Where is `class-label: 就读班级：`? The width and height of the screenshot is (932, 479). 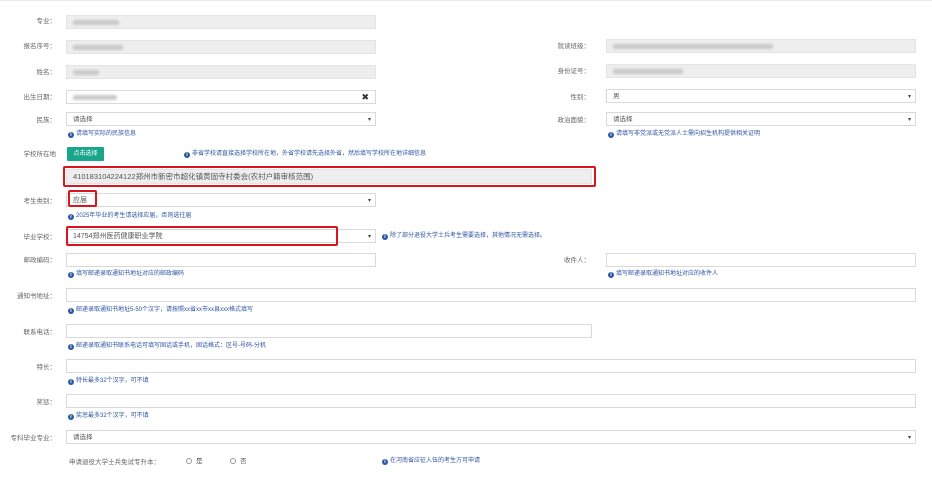
class-label: 就读班级： is located at coordinates (574, 46).